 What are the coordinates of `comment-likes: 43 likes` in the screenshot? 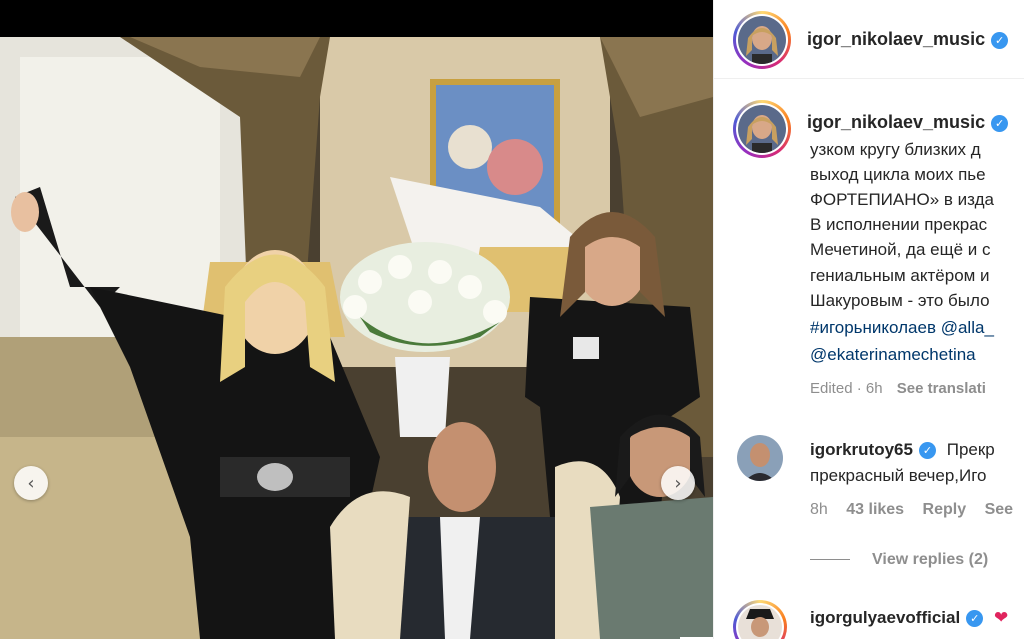 It's located at (875, 509).